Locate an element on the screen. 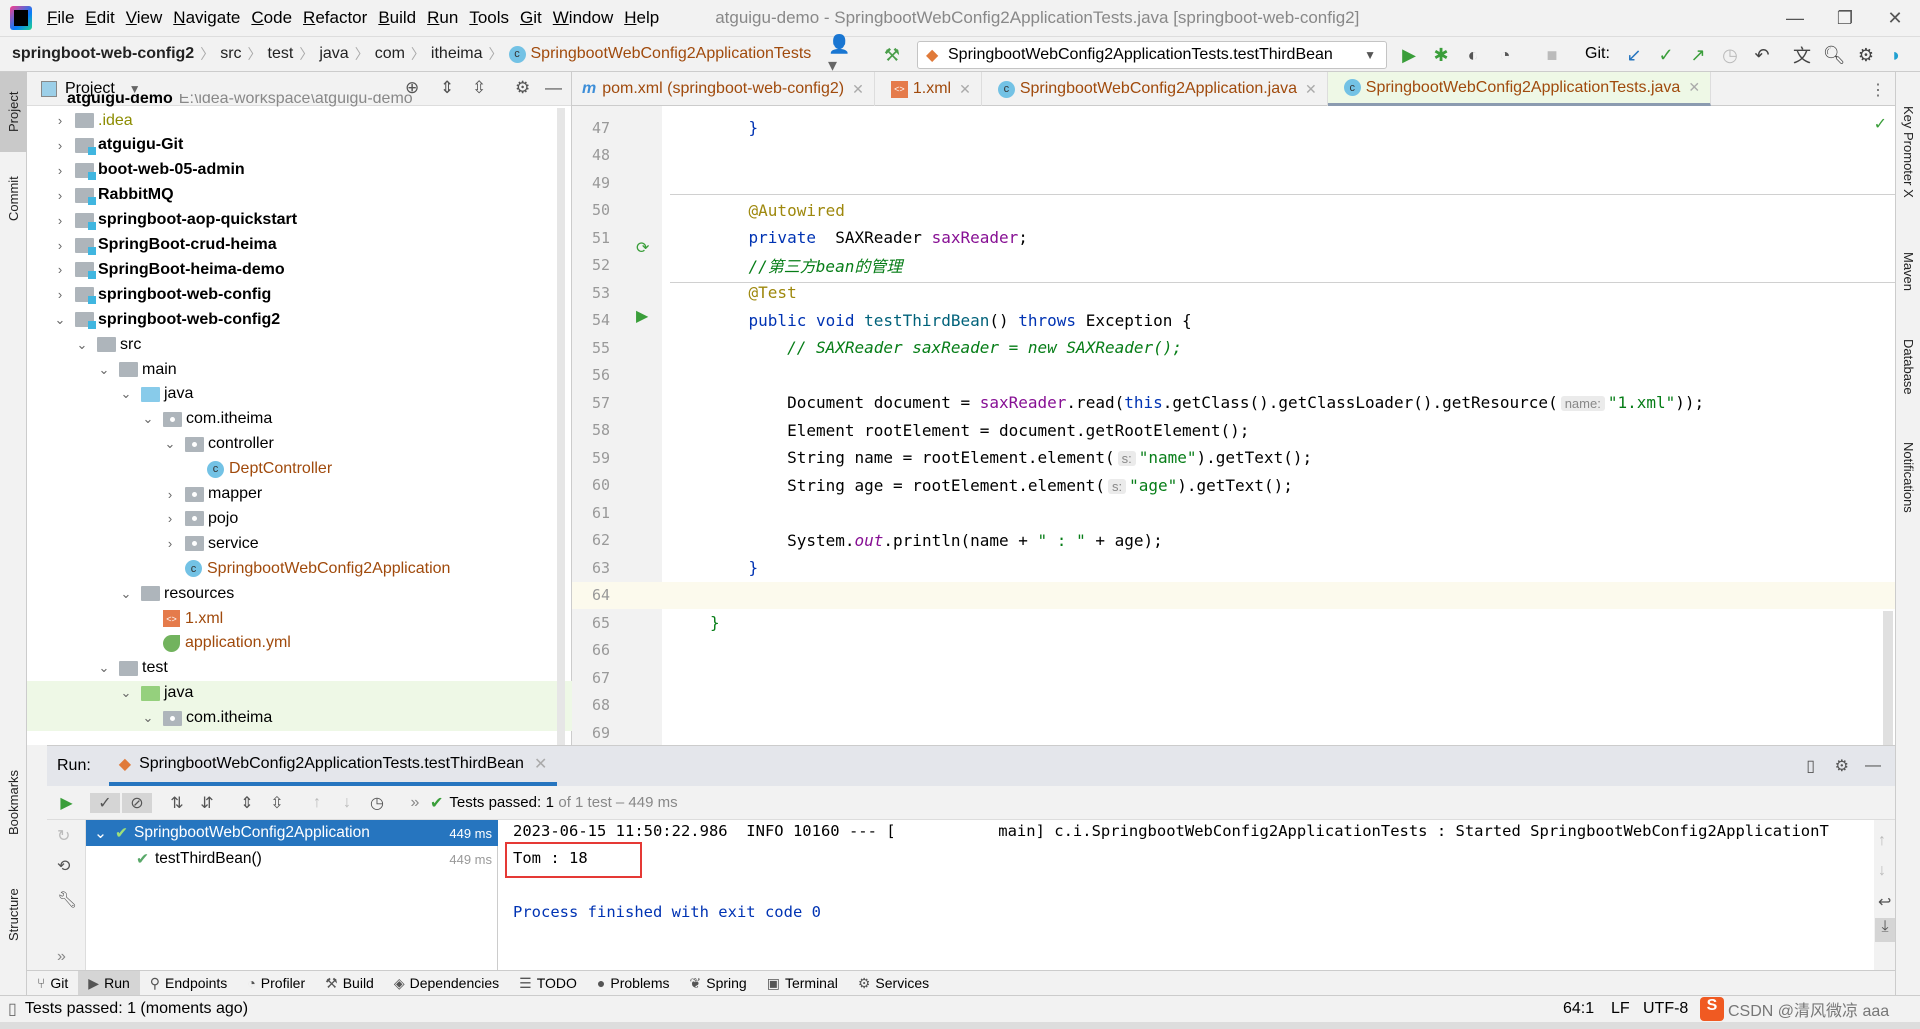  search-icon: 🔍︎ is located at coordinates (1834, 55).